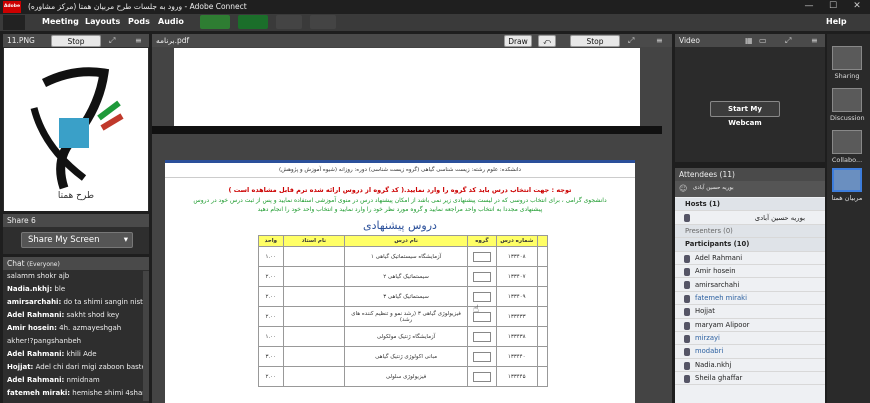 The width and height of the screenshot is (870, 403). What do you see at coordinates (139, 21) in the screenshot?
I see `menu-pods: Pods` at bounding box center [139, 21].